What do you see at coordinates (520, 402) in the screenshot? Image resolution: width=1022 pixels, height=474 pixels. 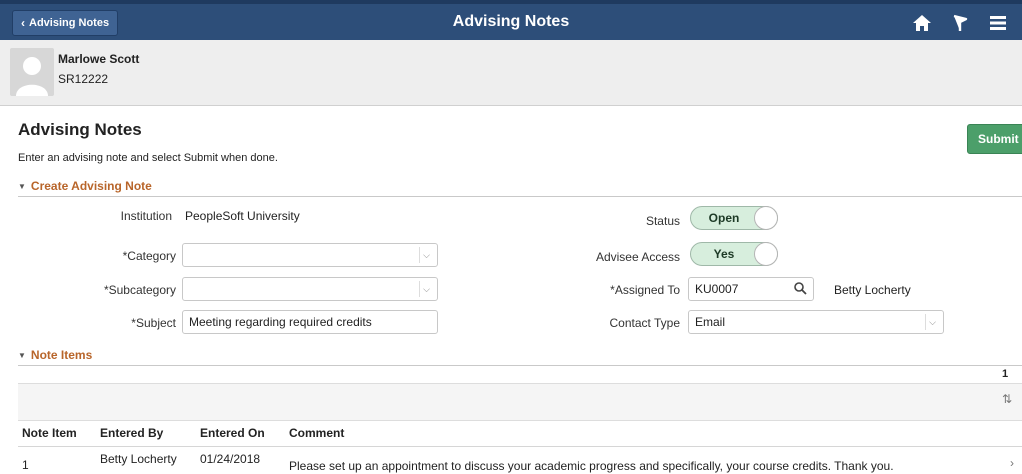 I see `grid-toolbar` at bounding box center [520, 402].